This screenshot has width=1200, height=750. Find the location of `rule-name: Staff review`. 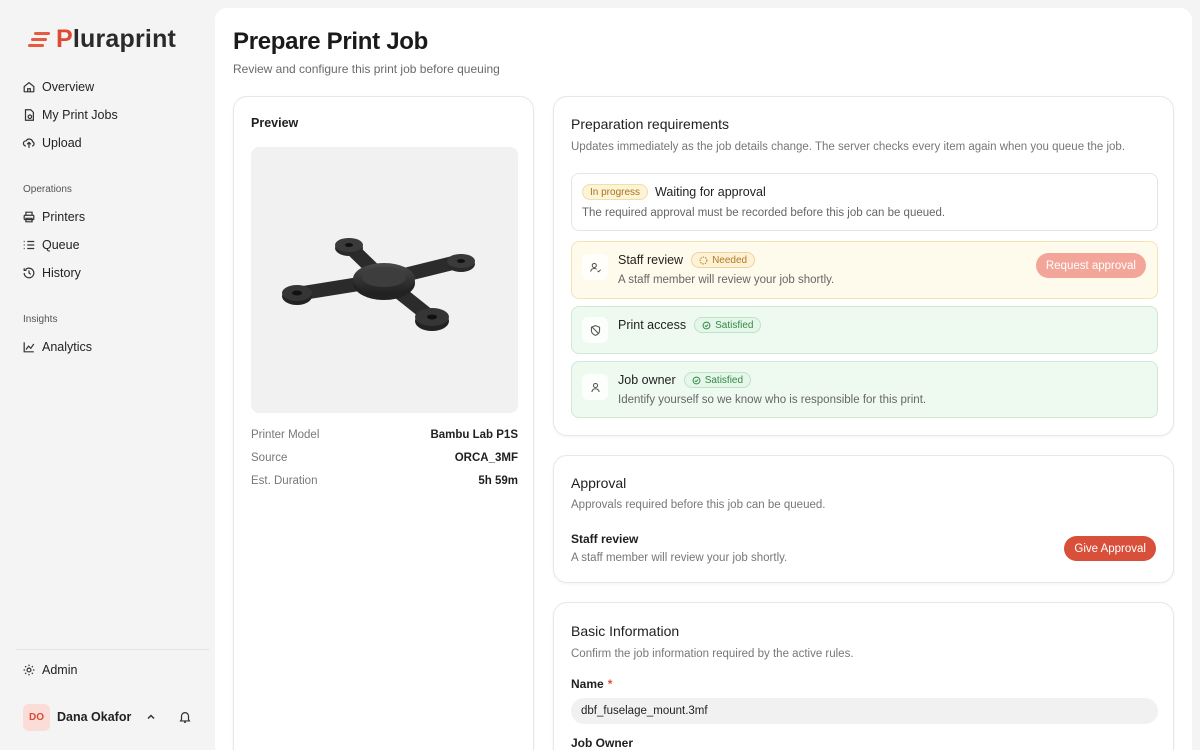

rule-name: Staff review is located at coordinates (651, 260).